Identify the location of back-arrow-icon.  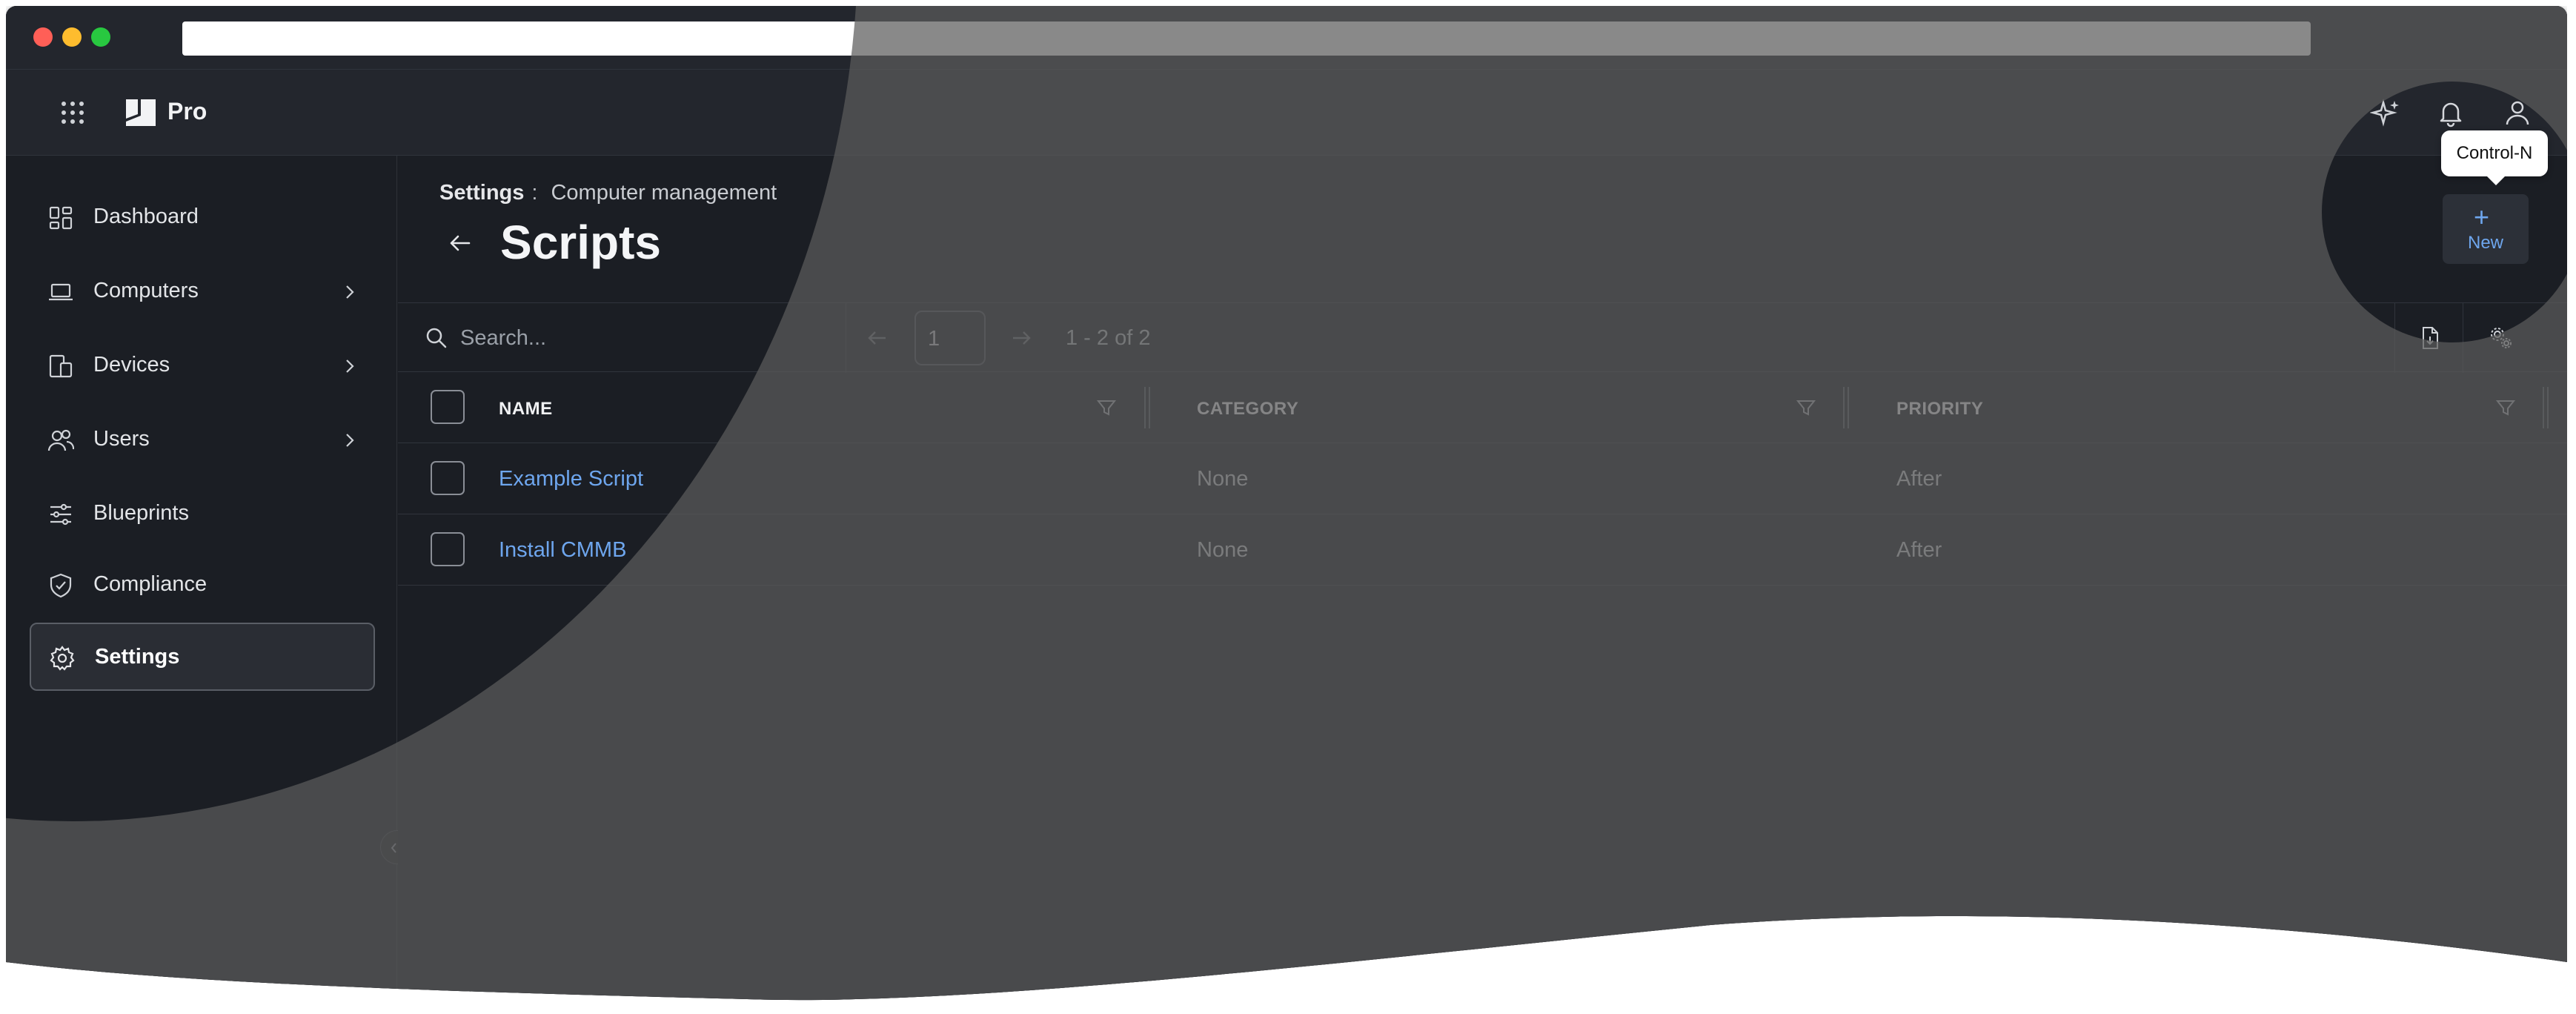
(460, 243).